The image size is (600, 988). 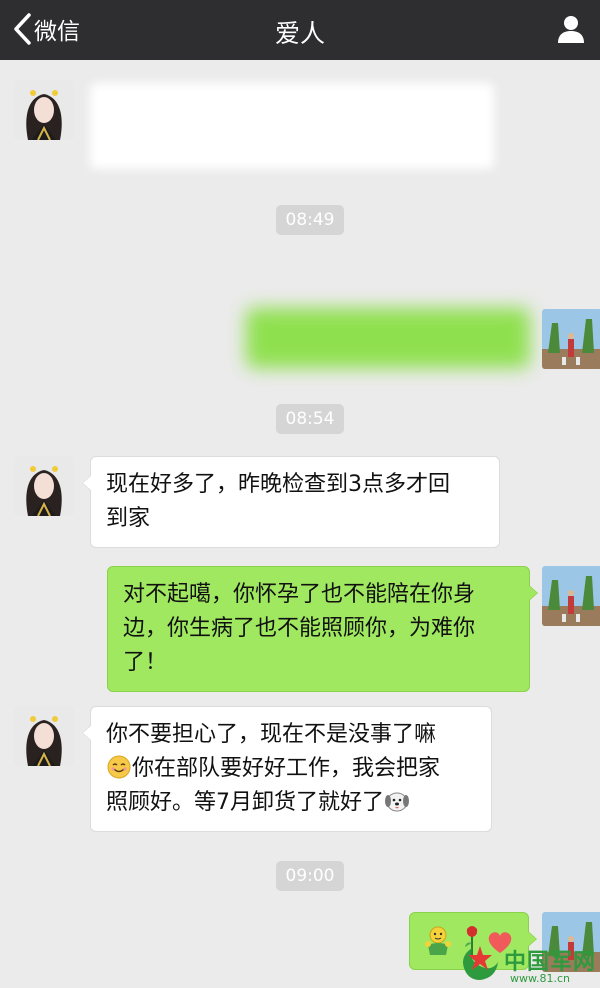 What do you see at coordinates (145, 662) in the screenshot?
I see `message-text-line: 了！` at bounding box center [145, 662].